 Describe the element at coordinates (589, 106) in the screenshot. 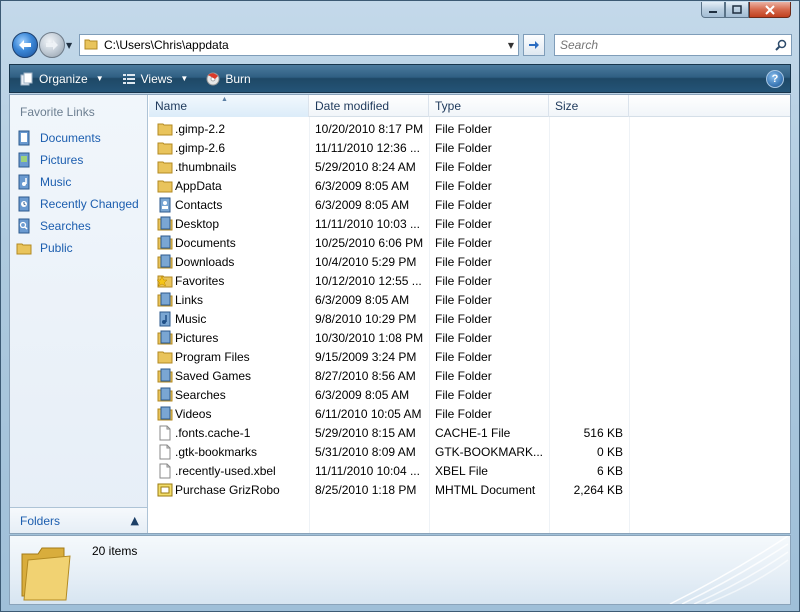

I see `column-header-size: Size` at that location.